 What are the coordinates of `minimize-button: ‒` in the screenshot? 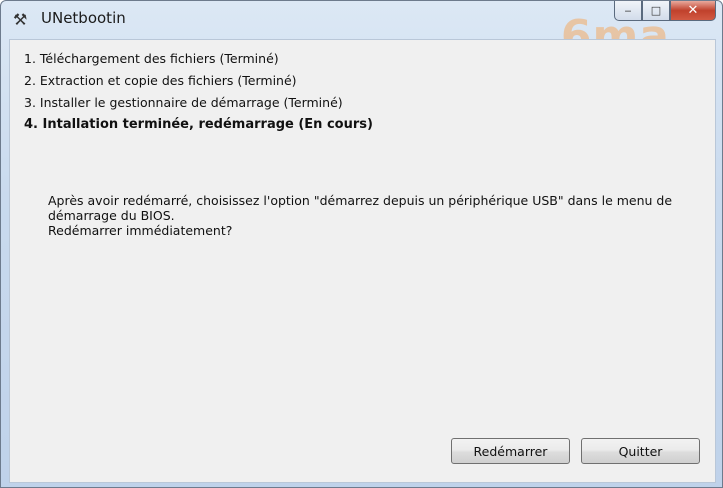 It's located at (628, 11).